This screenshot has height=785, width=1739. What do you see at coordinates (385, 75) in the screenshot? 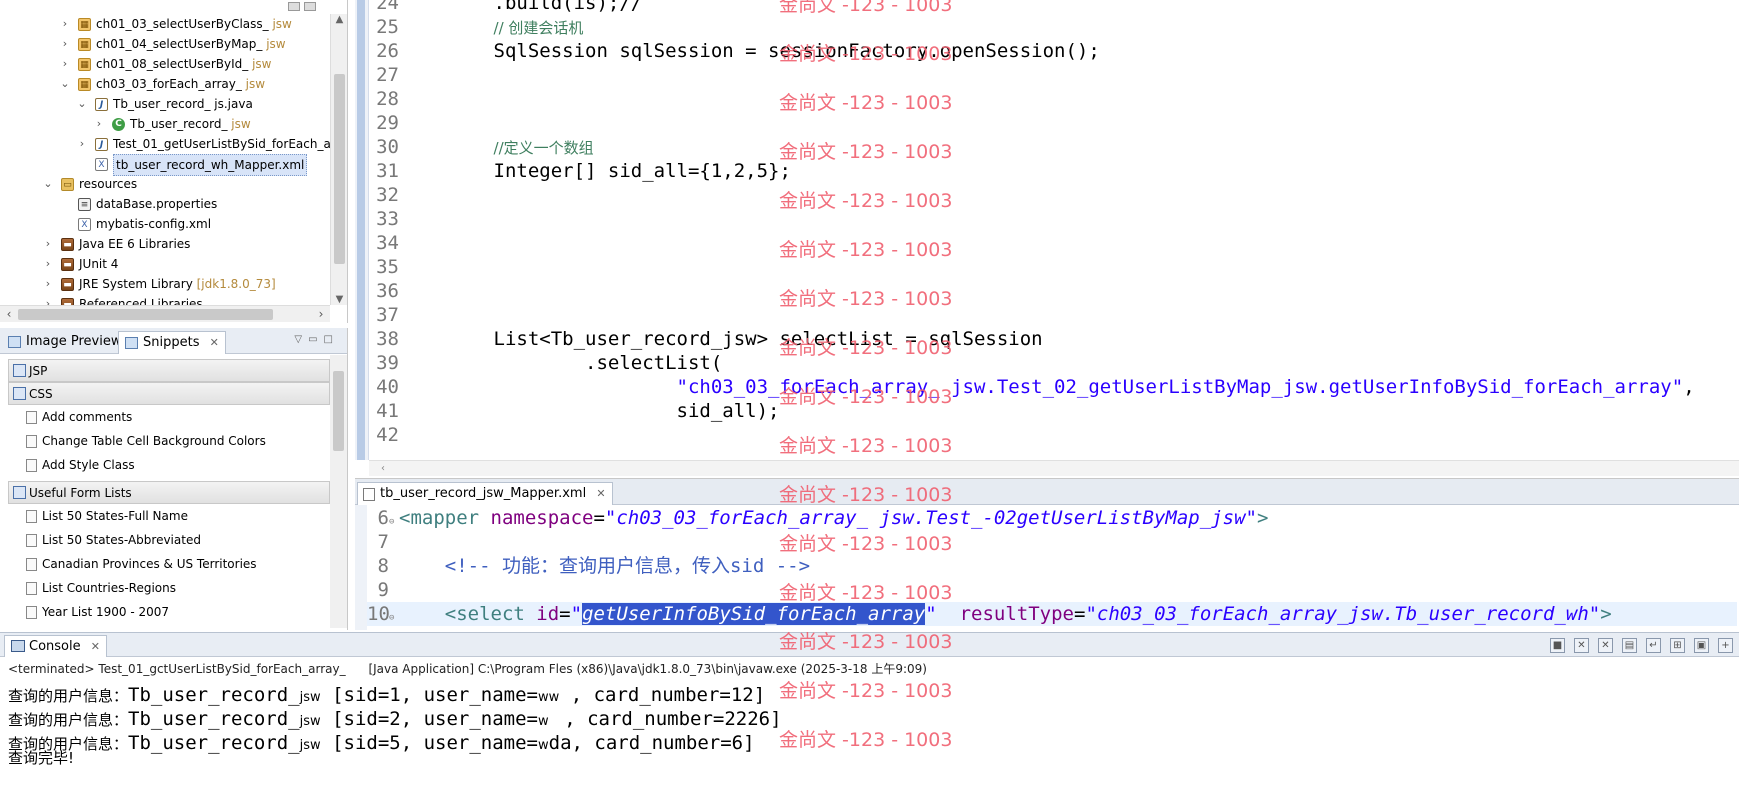
I see `code-line: 27` at bounding box center [385, 75].